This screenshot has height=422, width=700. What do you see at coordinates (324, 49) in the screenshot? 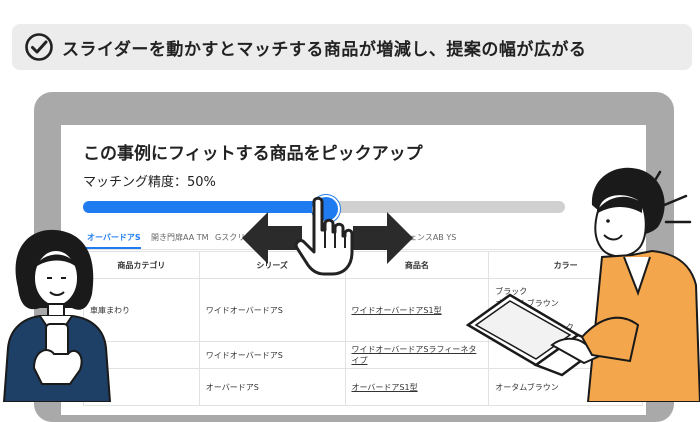
I see `banner-text: スライダーを動かすとマッチする商品が増減し、提案の幅が広がる` at bounding box center [324, 49].